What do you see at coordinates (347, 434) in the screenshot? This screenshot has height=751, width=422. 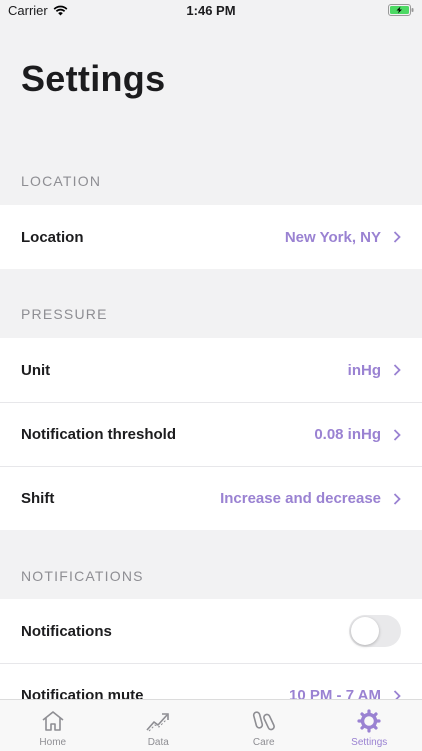 I see `row-value: 0.08 inHg` at bounding box center [347, 434].